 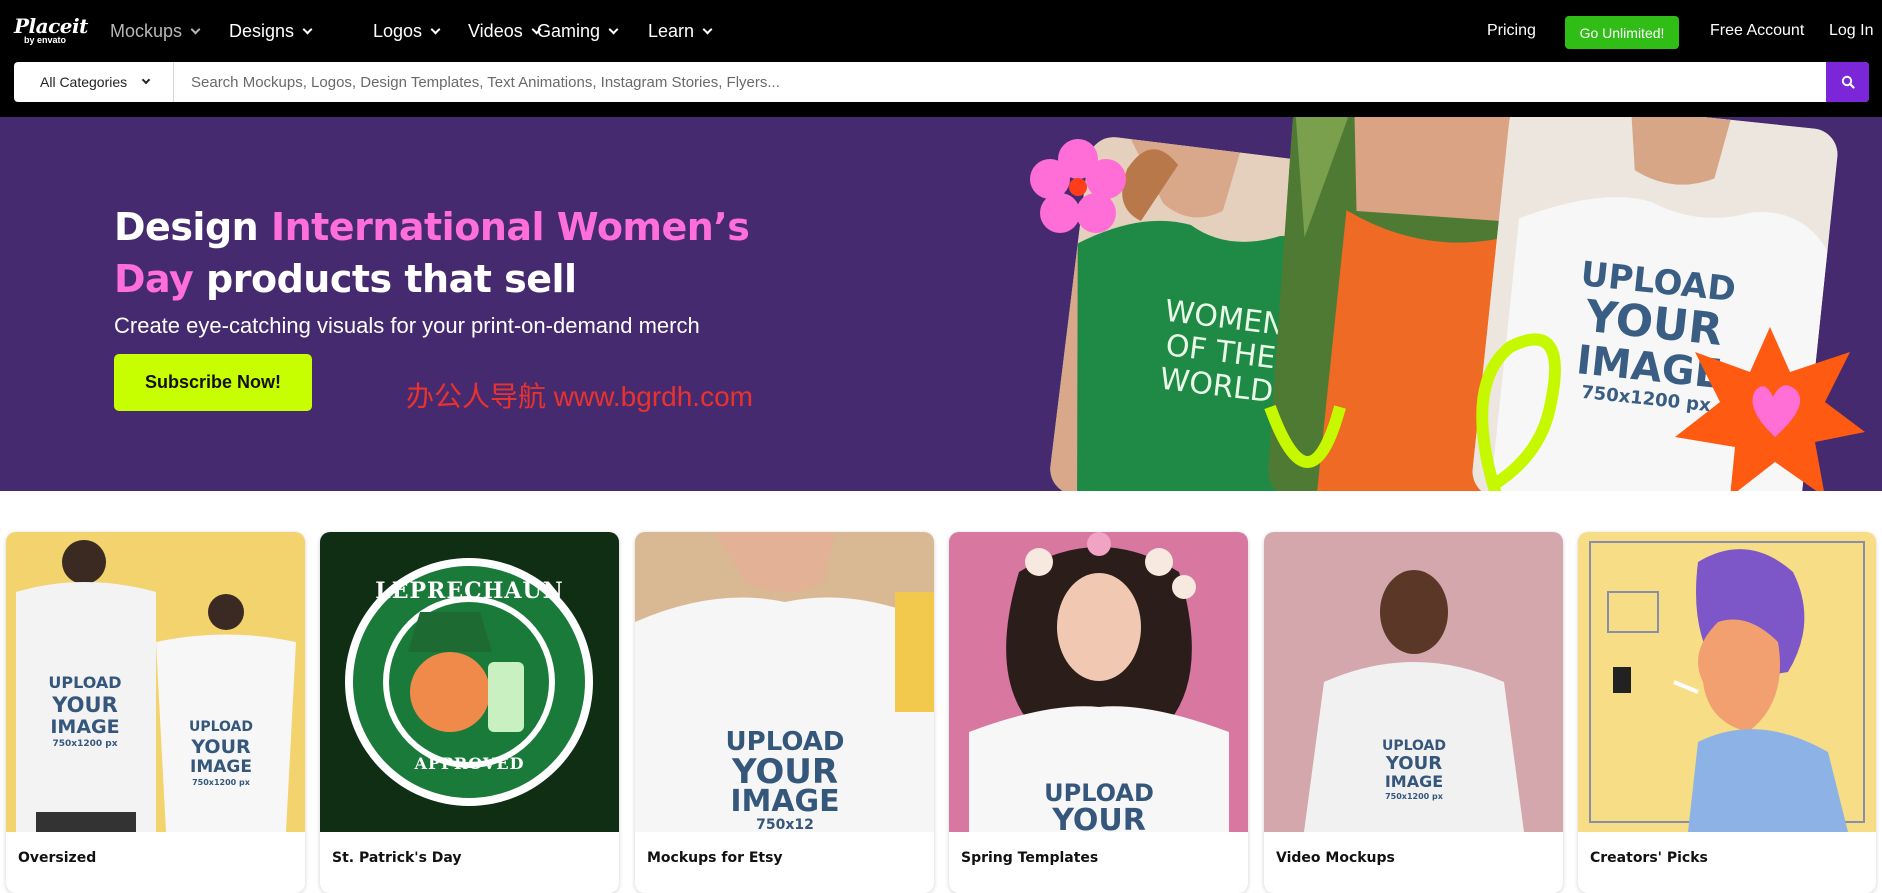 I want to click on card-image, so click(x=1727, y=682).